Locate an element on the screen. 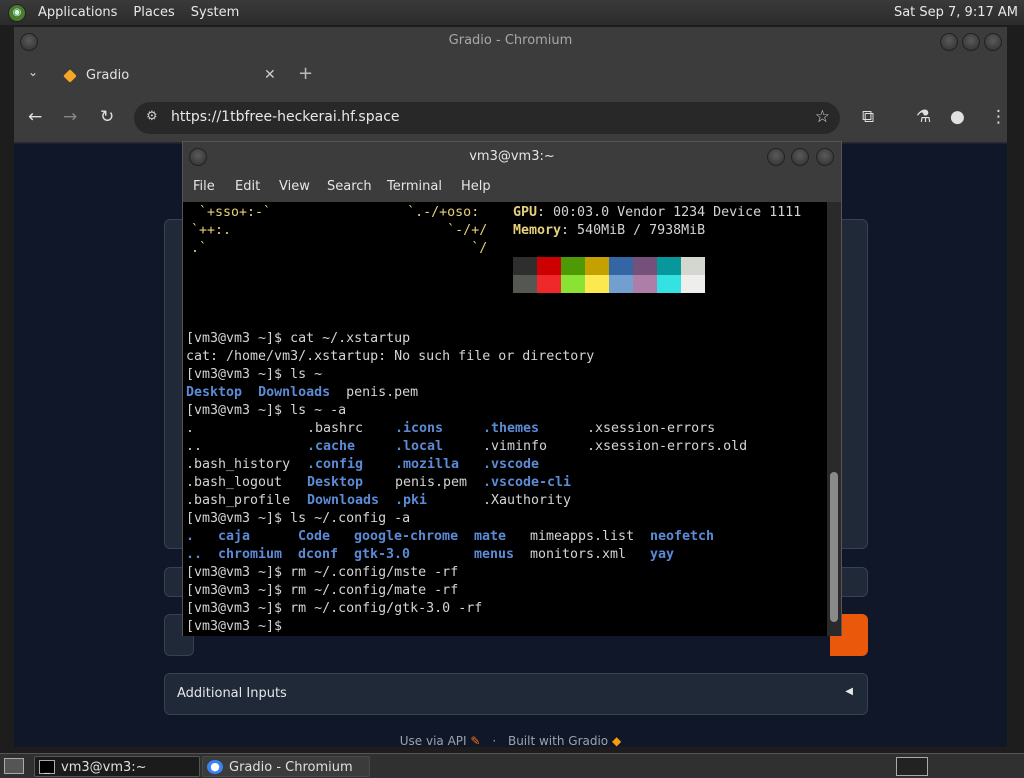  directory-entry: .vscode is located at coordinates (511, 464).